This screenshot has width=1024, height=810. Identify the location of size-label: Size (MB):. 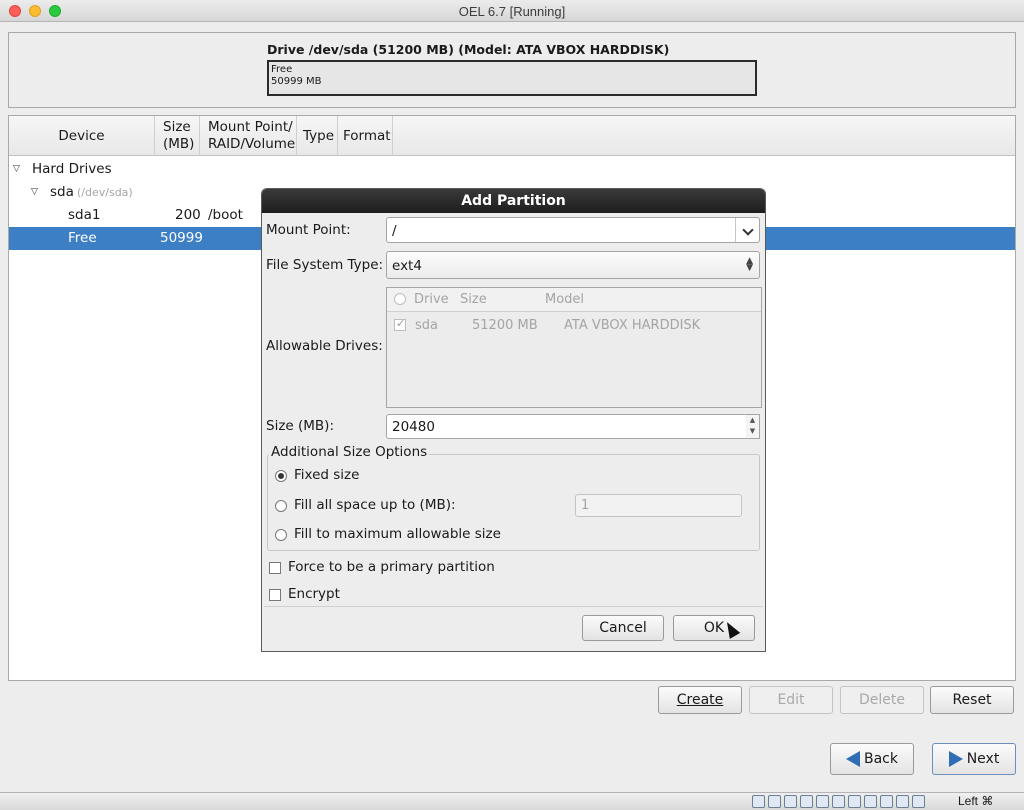
(300, 426).